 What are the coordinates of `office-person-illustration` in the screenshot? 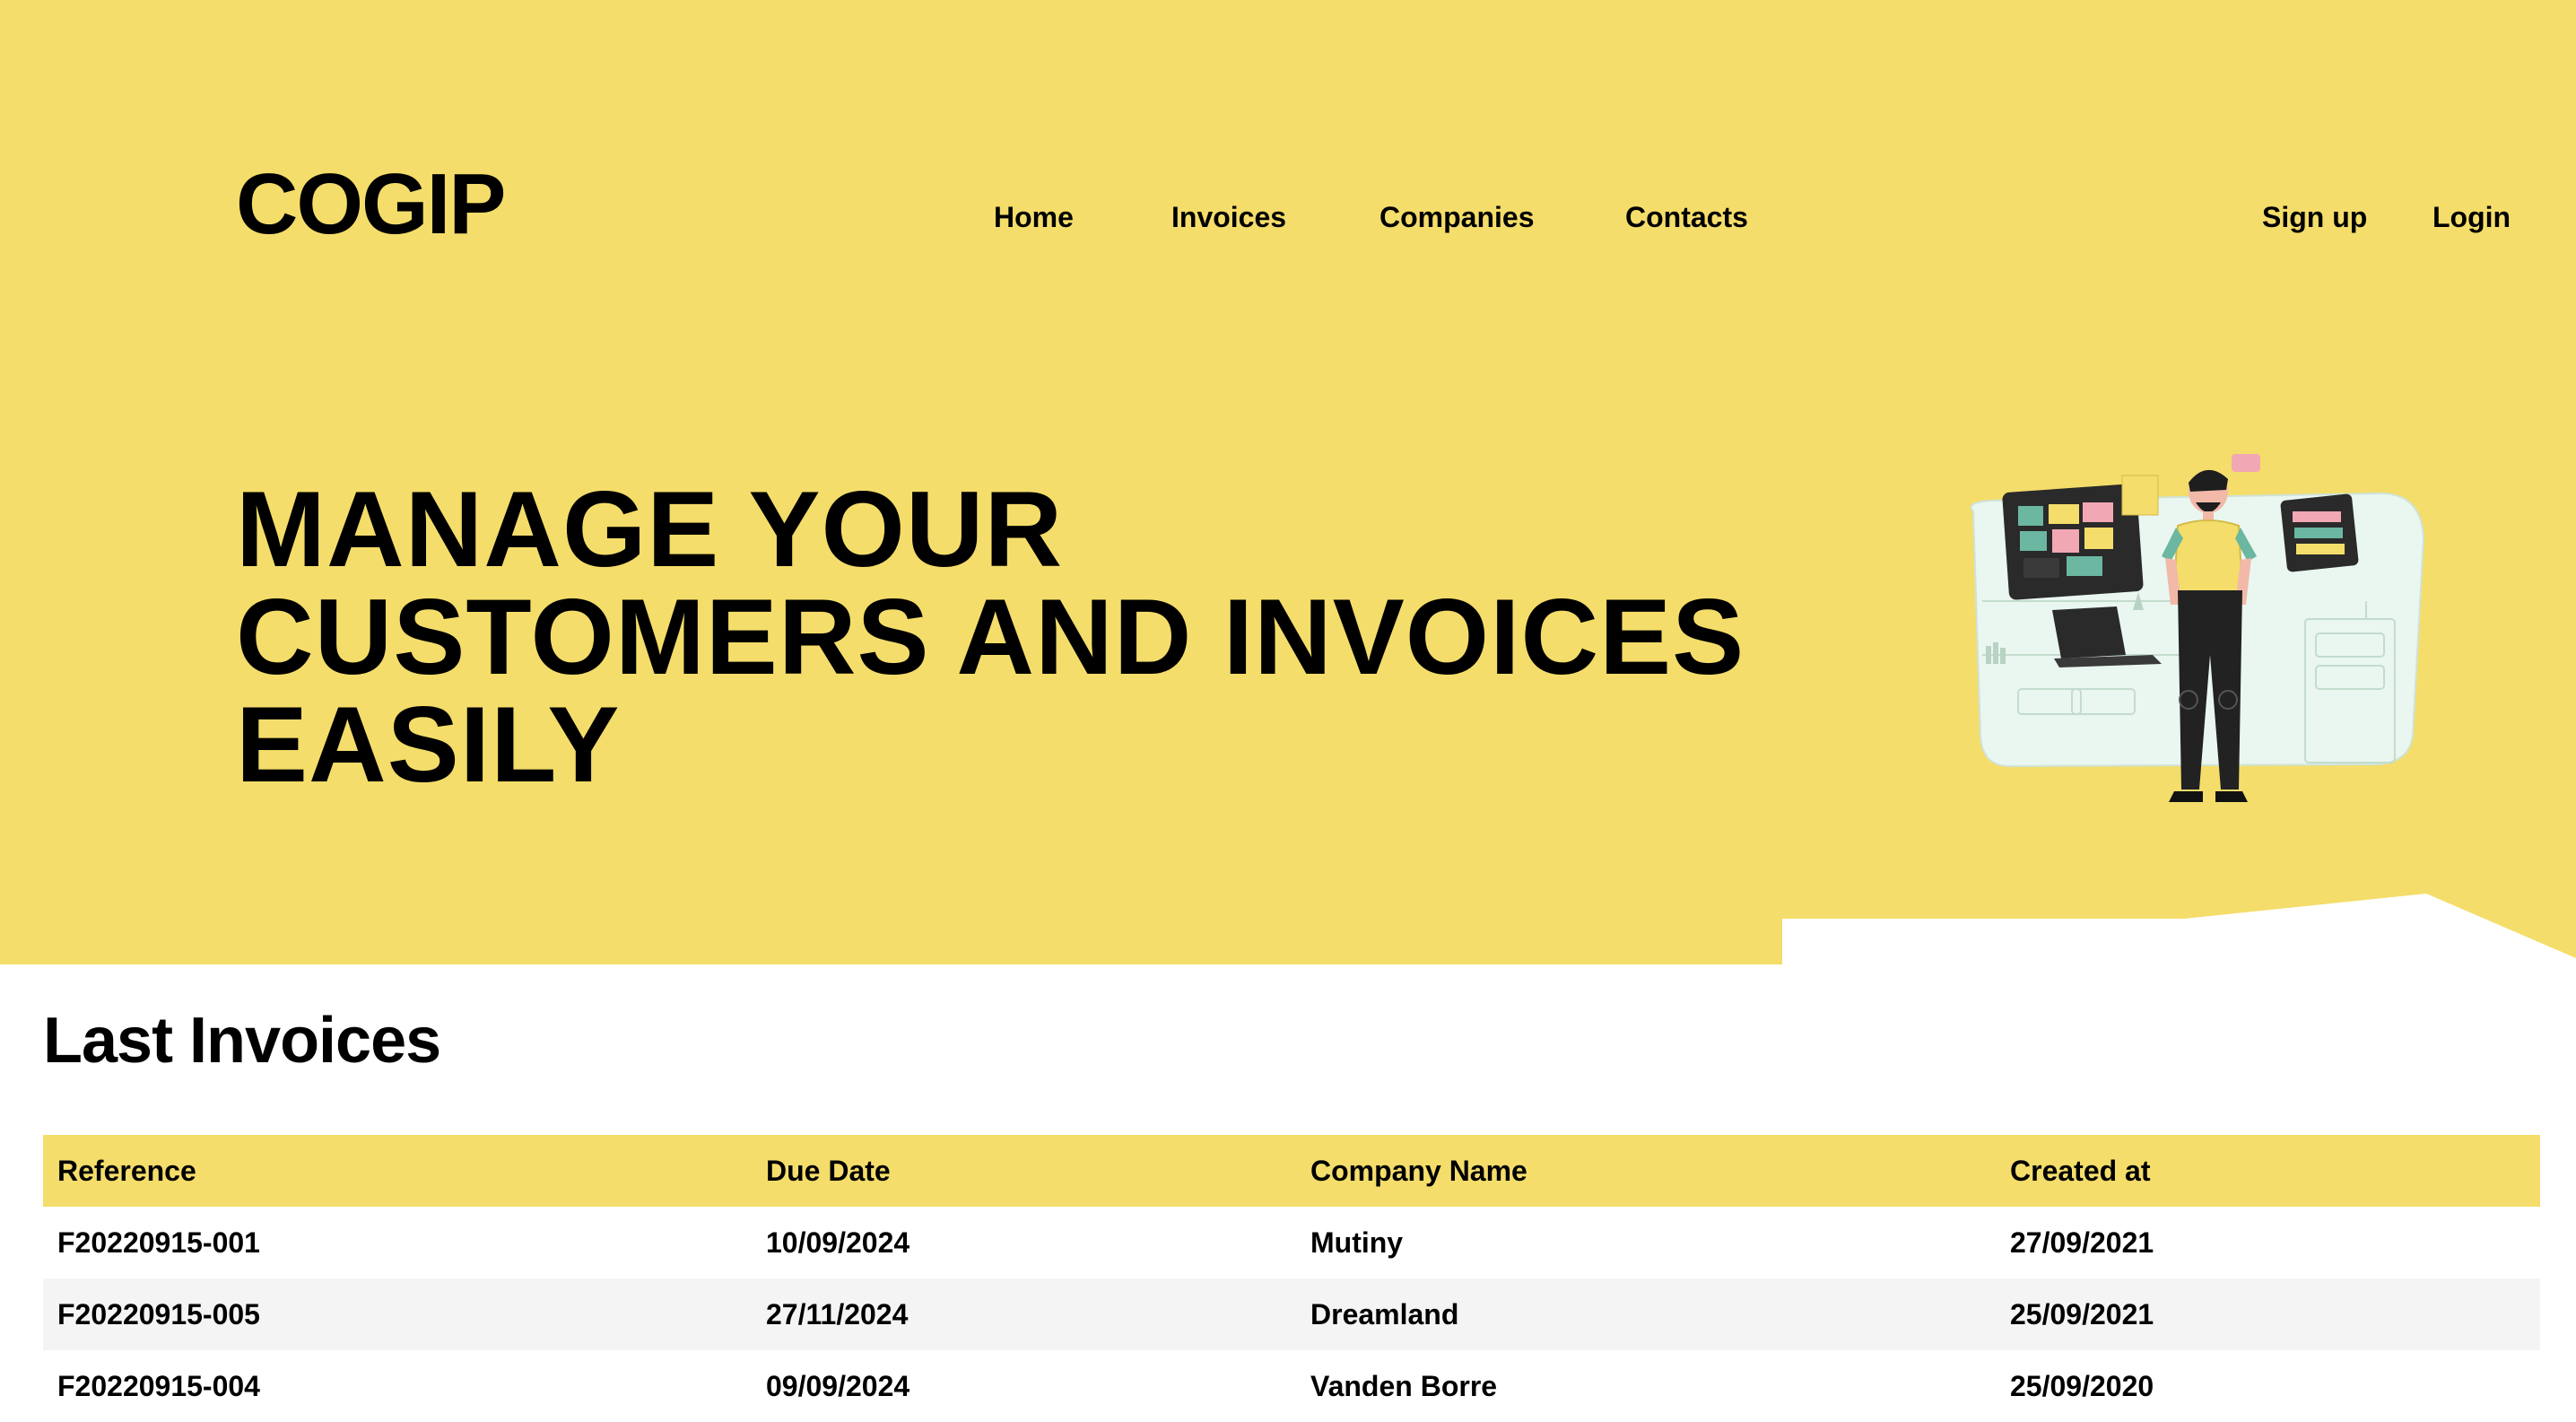 It's located at (2197, 628).